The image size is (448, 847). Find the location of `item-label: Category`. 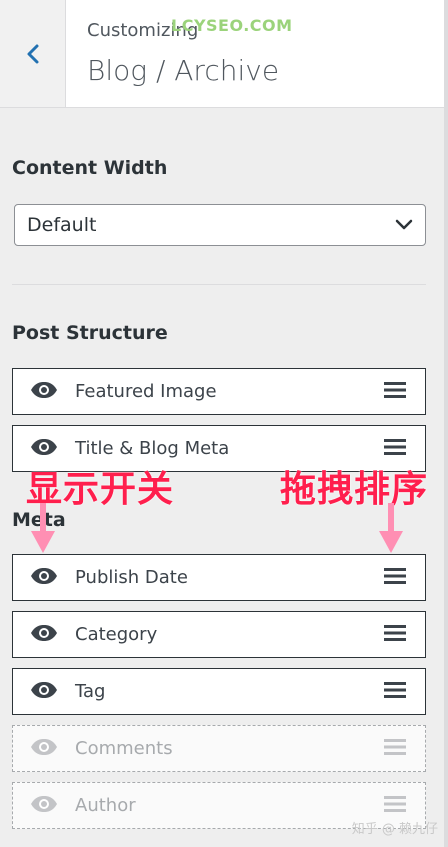

item-label: Category is located at coordinates (116, 634).